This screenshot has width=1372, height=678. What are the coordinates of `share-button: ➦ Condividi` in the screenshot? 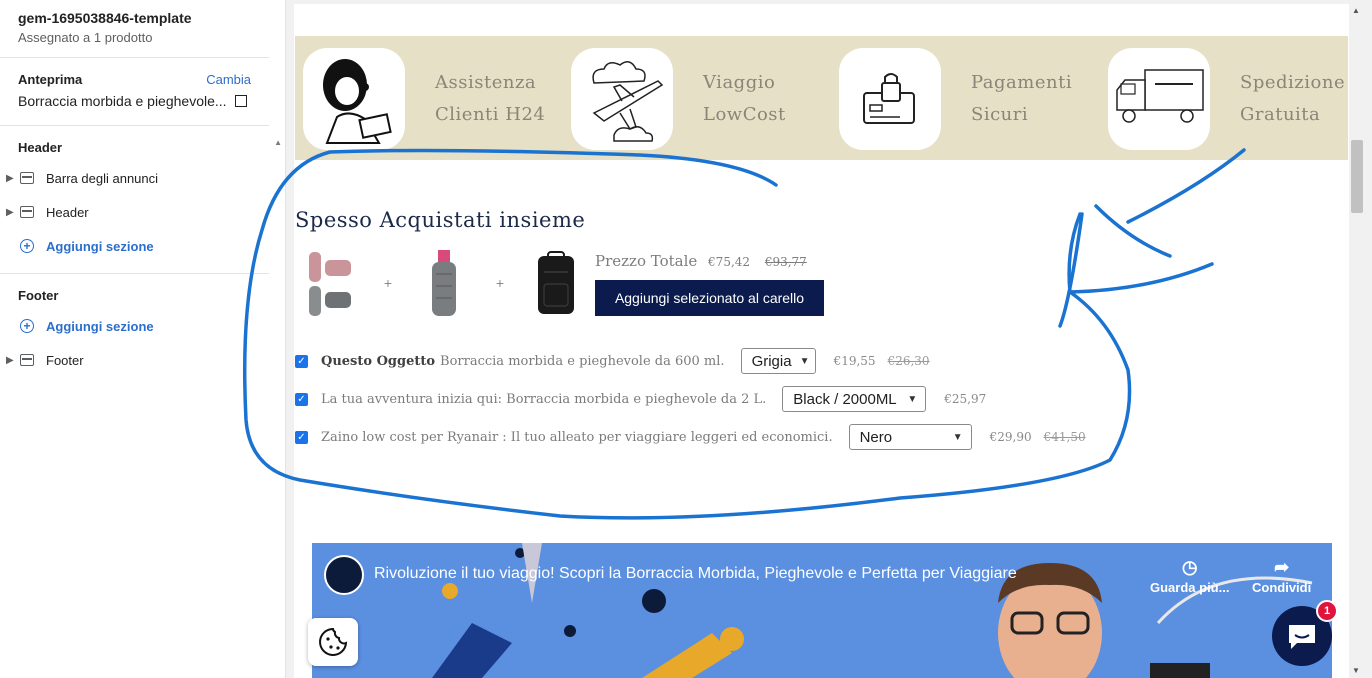 It's located at (1281, 576).